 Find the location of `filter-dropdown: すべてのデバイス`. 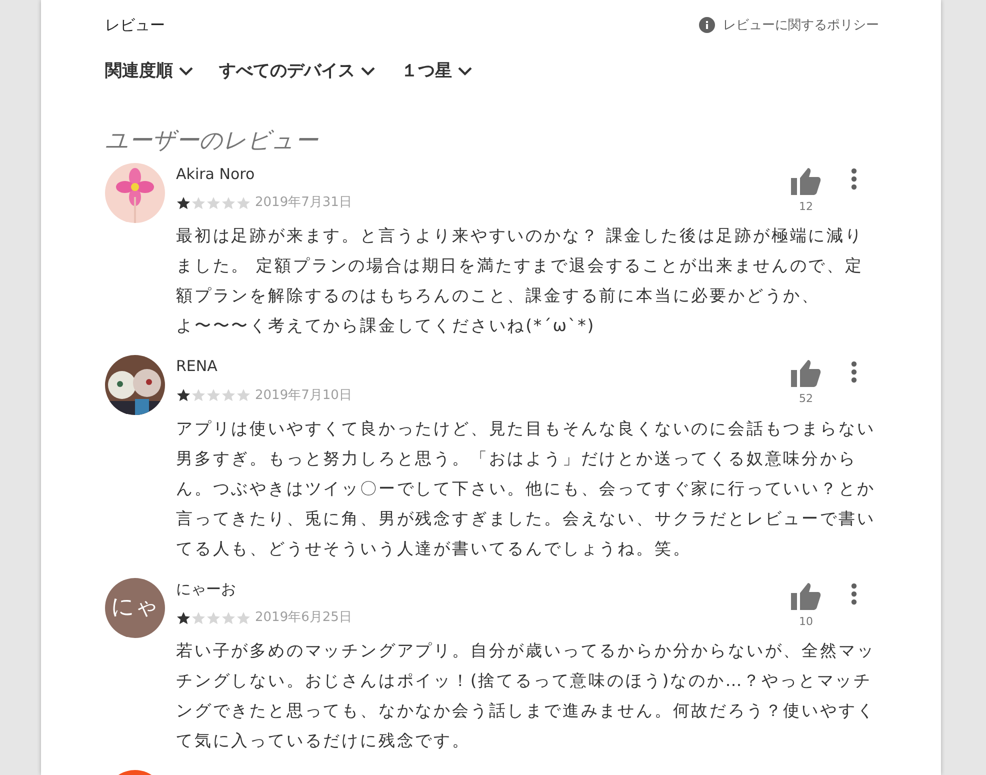

filter-dropdown: すべてのデバイス is located at coordinates (297, 71).